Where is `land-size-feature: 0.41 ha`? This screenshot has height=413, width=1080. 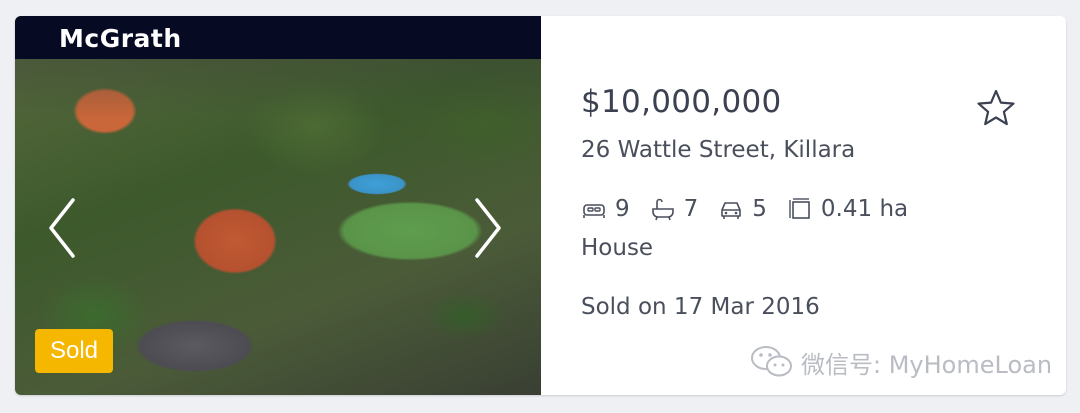
land-size-feature: 0.41 ha is located at coordinates (847, 209).